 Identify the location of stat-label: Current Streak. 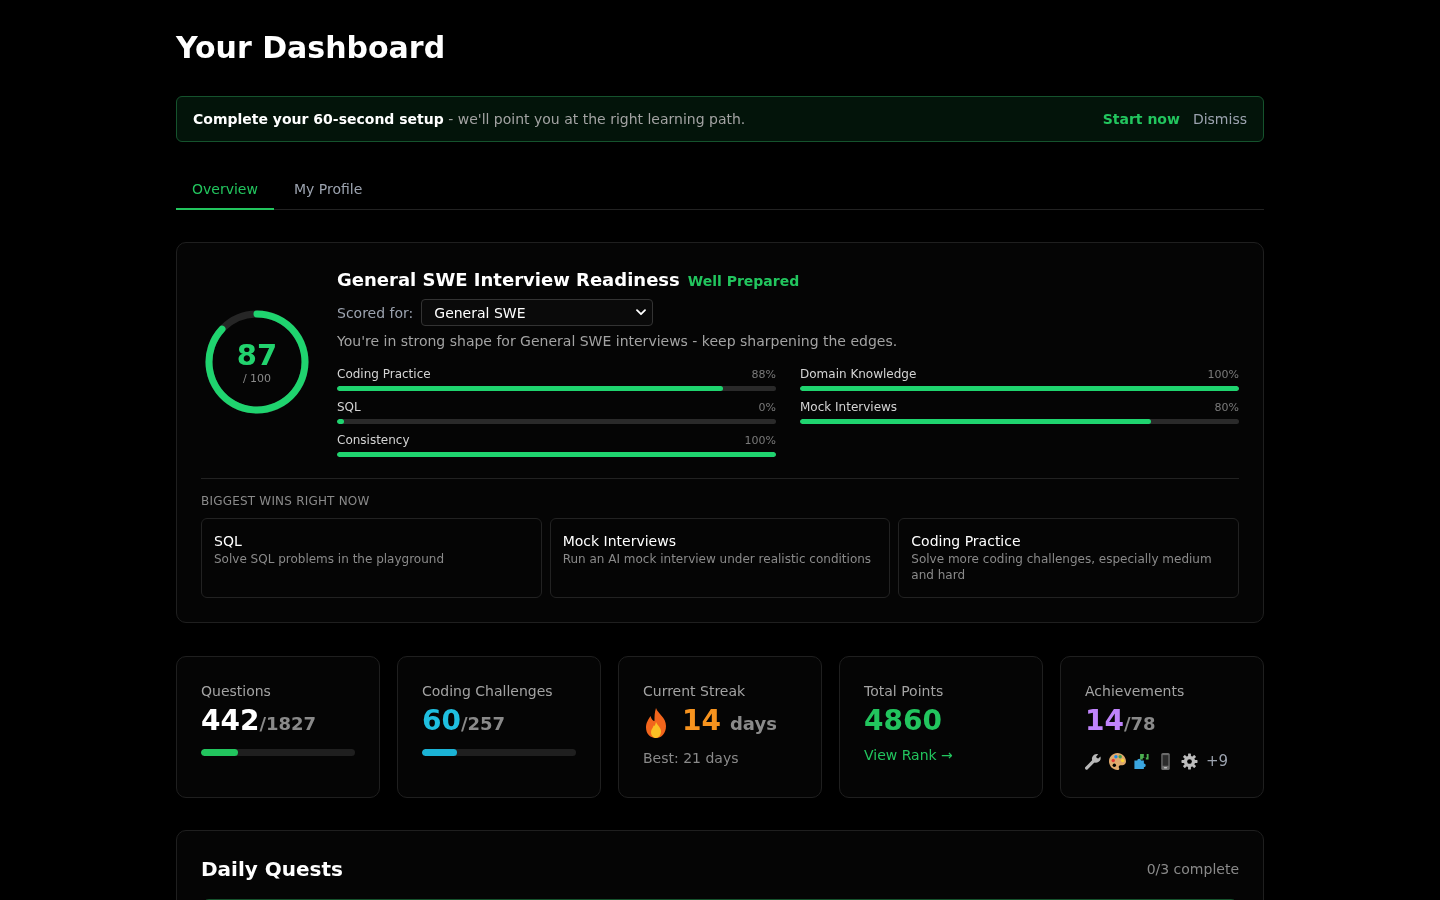
(695, 691).